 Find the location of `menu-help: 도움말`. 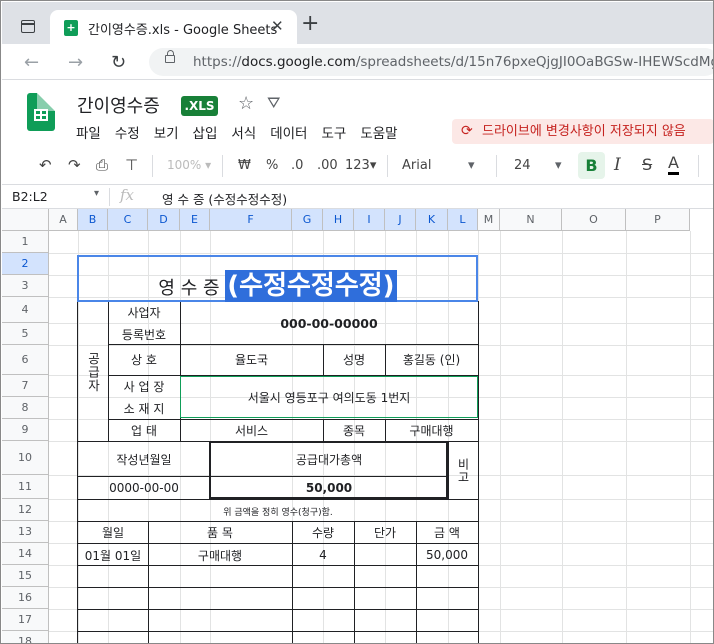

menu-help: 도움말 is located at coordinates (378, 132).